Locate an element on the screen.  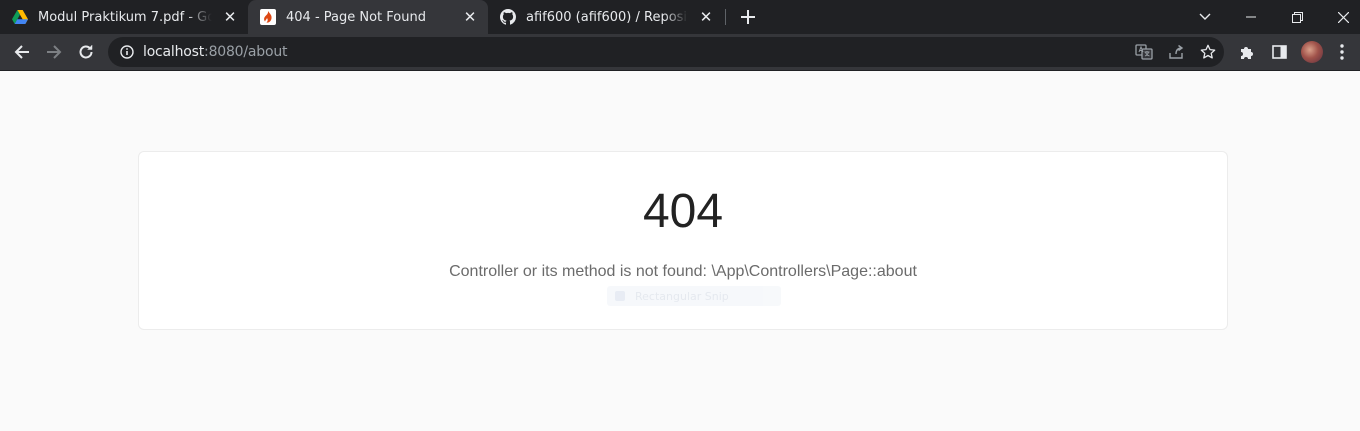
arrow-right-icon is located at coordinates (54, 52).